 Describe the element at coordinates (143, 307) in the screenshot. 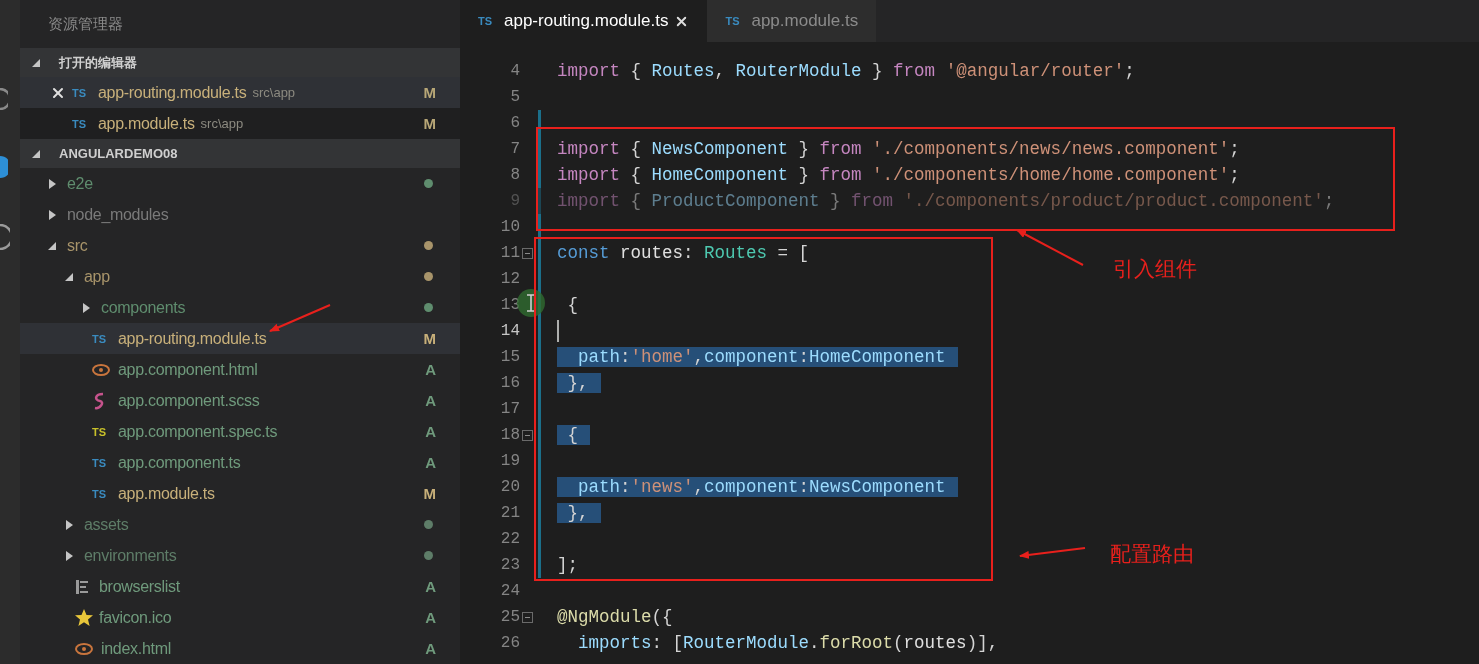

I see `folder-name: components` at that location.